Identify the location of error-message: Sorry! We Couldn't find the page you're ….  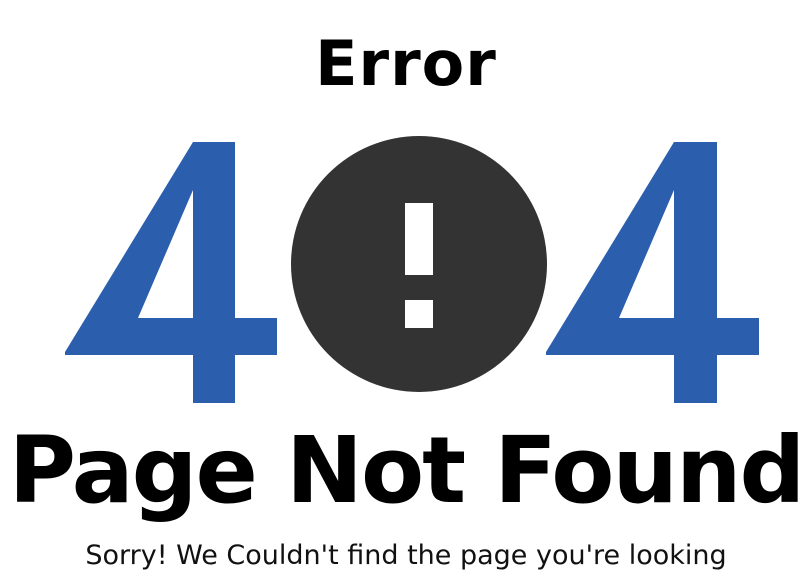
(406, 555).